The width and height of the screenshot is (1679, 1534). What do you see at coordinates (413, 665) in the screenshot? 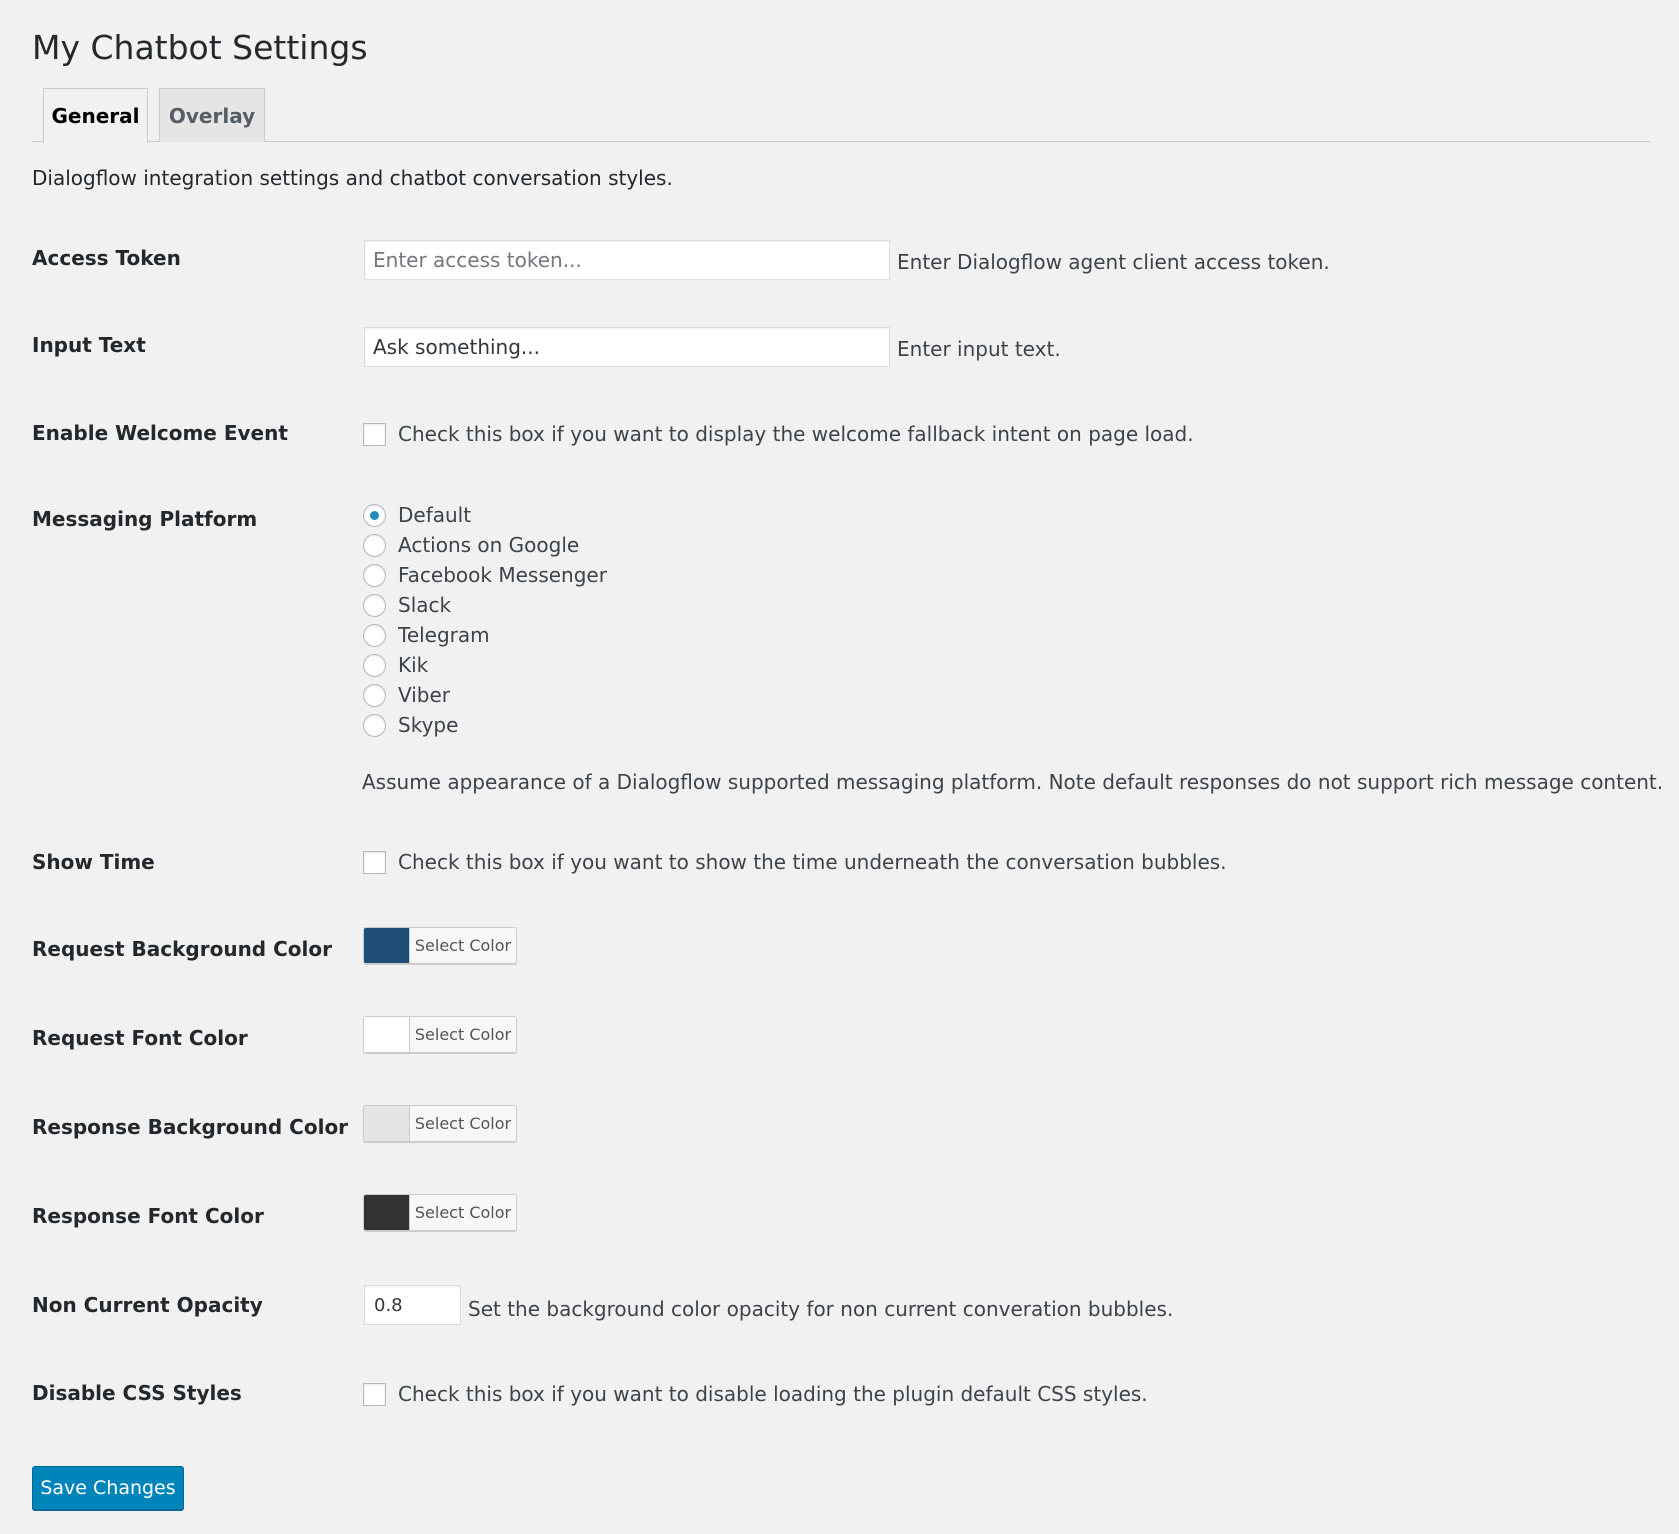
I see `radio-option-label: Kik` at bounding box center [413, 665].